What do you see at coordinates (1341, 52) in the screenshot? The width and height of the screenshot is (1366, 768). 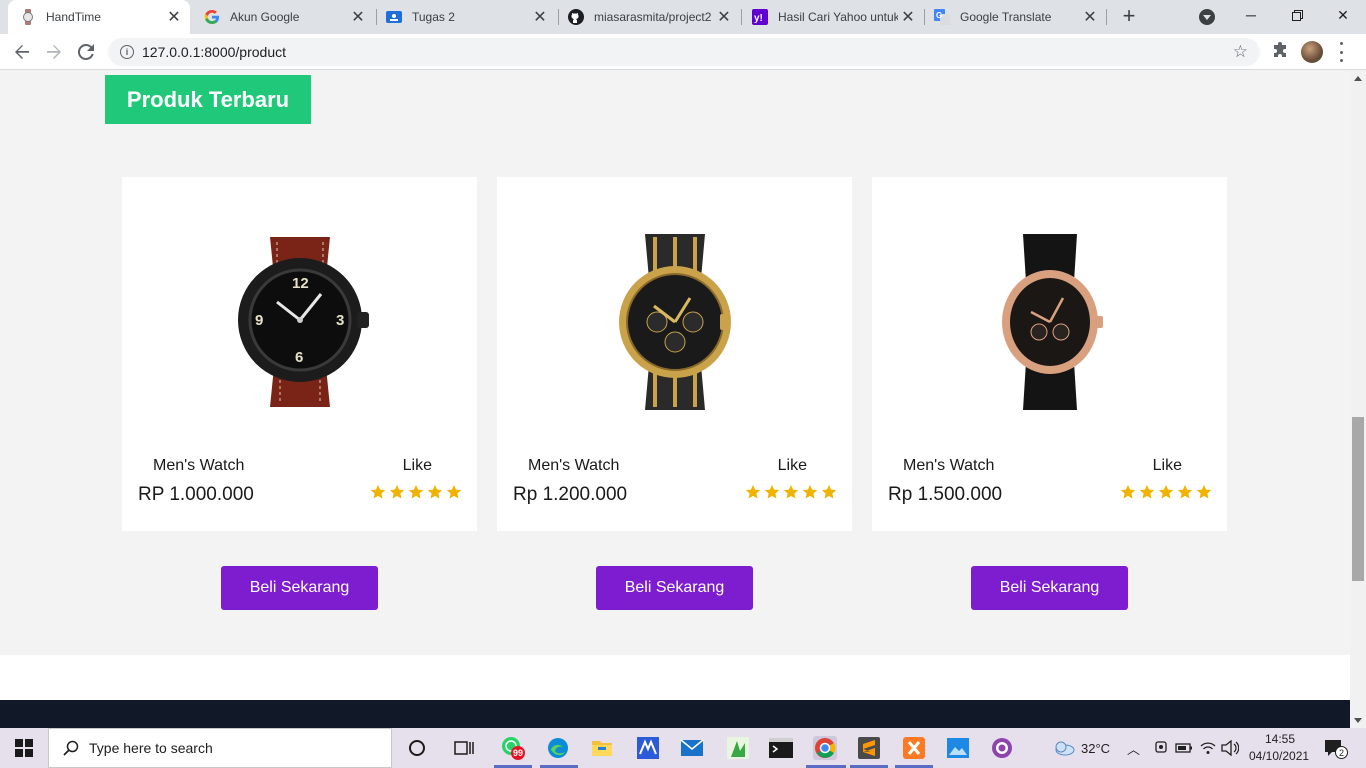 I see `browser-menu-icon` at bounding box center [1341, 52].